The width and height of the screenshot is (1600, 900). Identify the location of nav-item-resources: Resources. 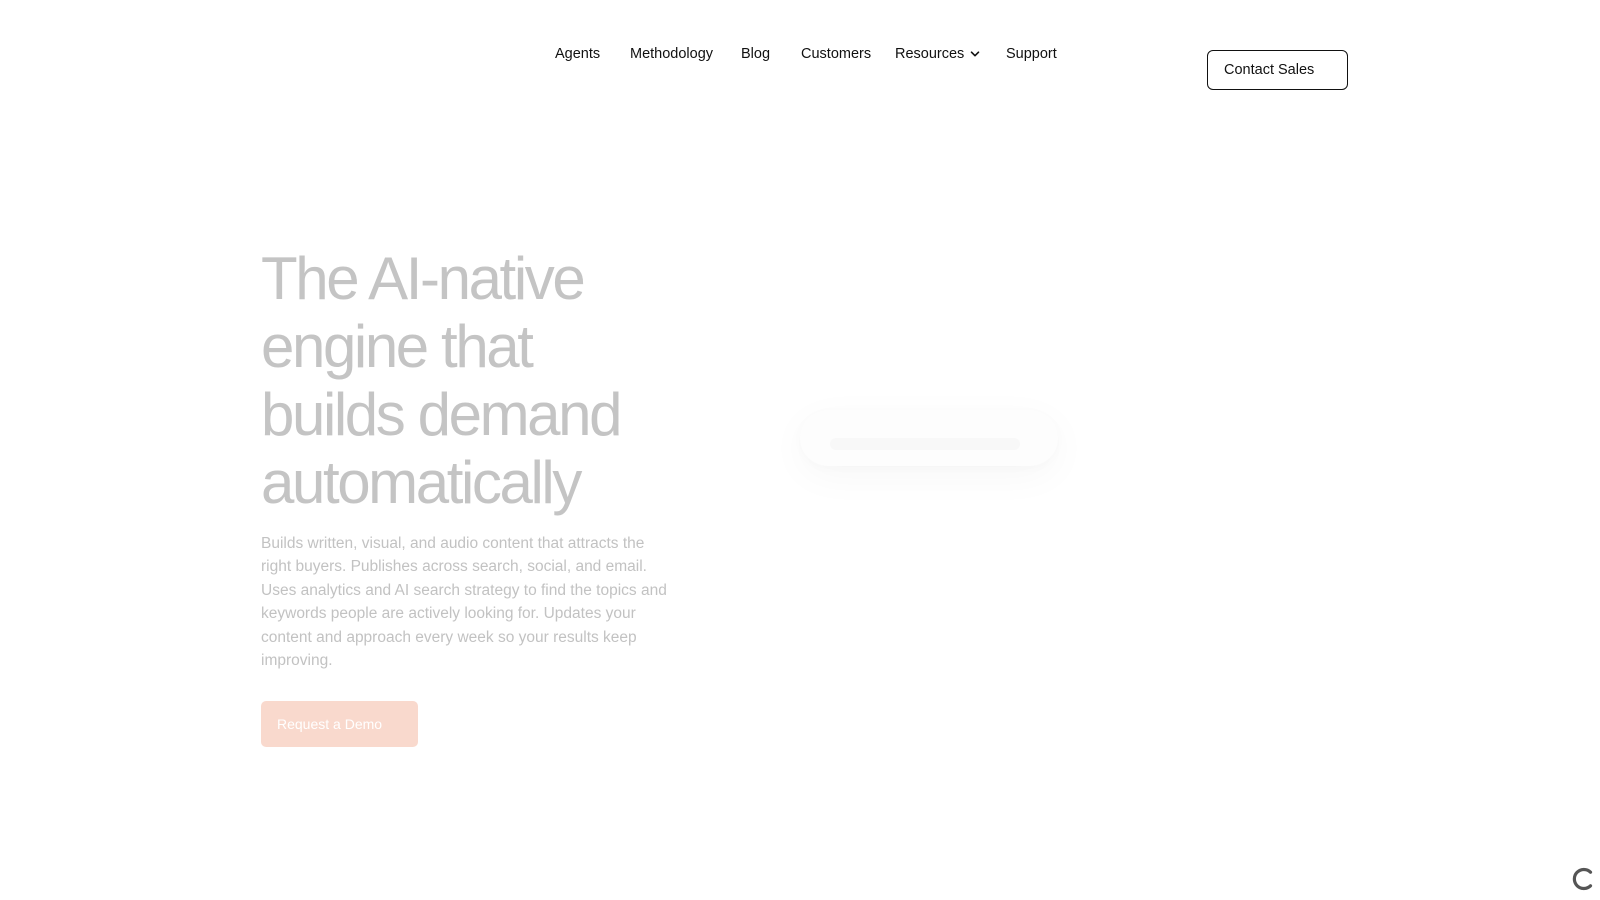
(937, 54).